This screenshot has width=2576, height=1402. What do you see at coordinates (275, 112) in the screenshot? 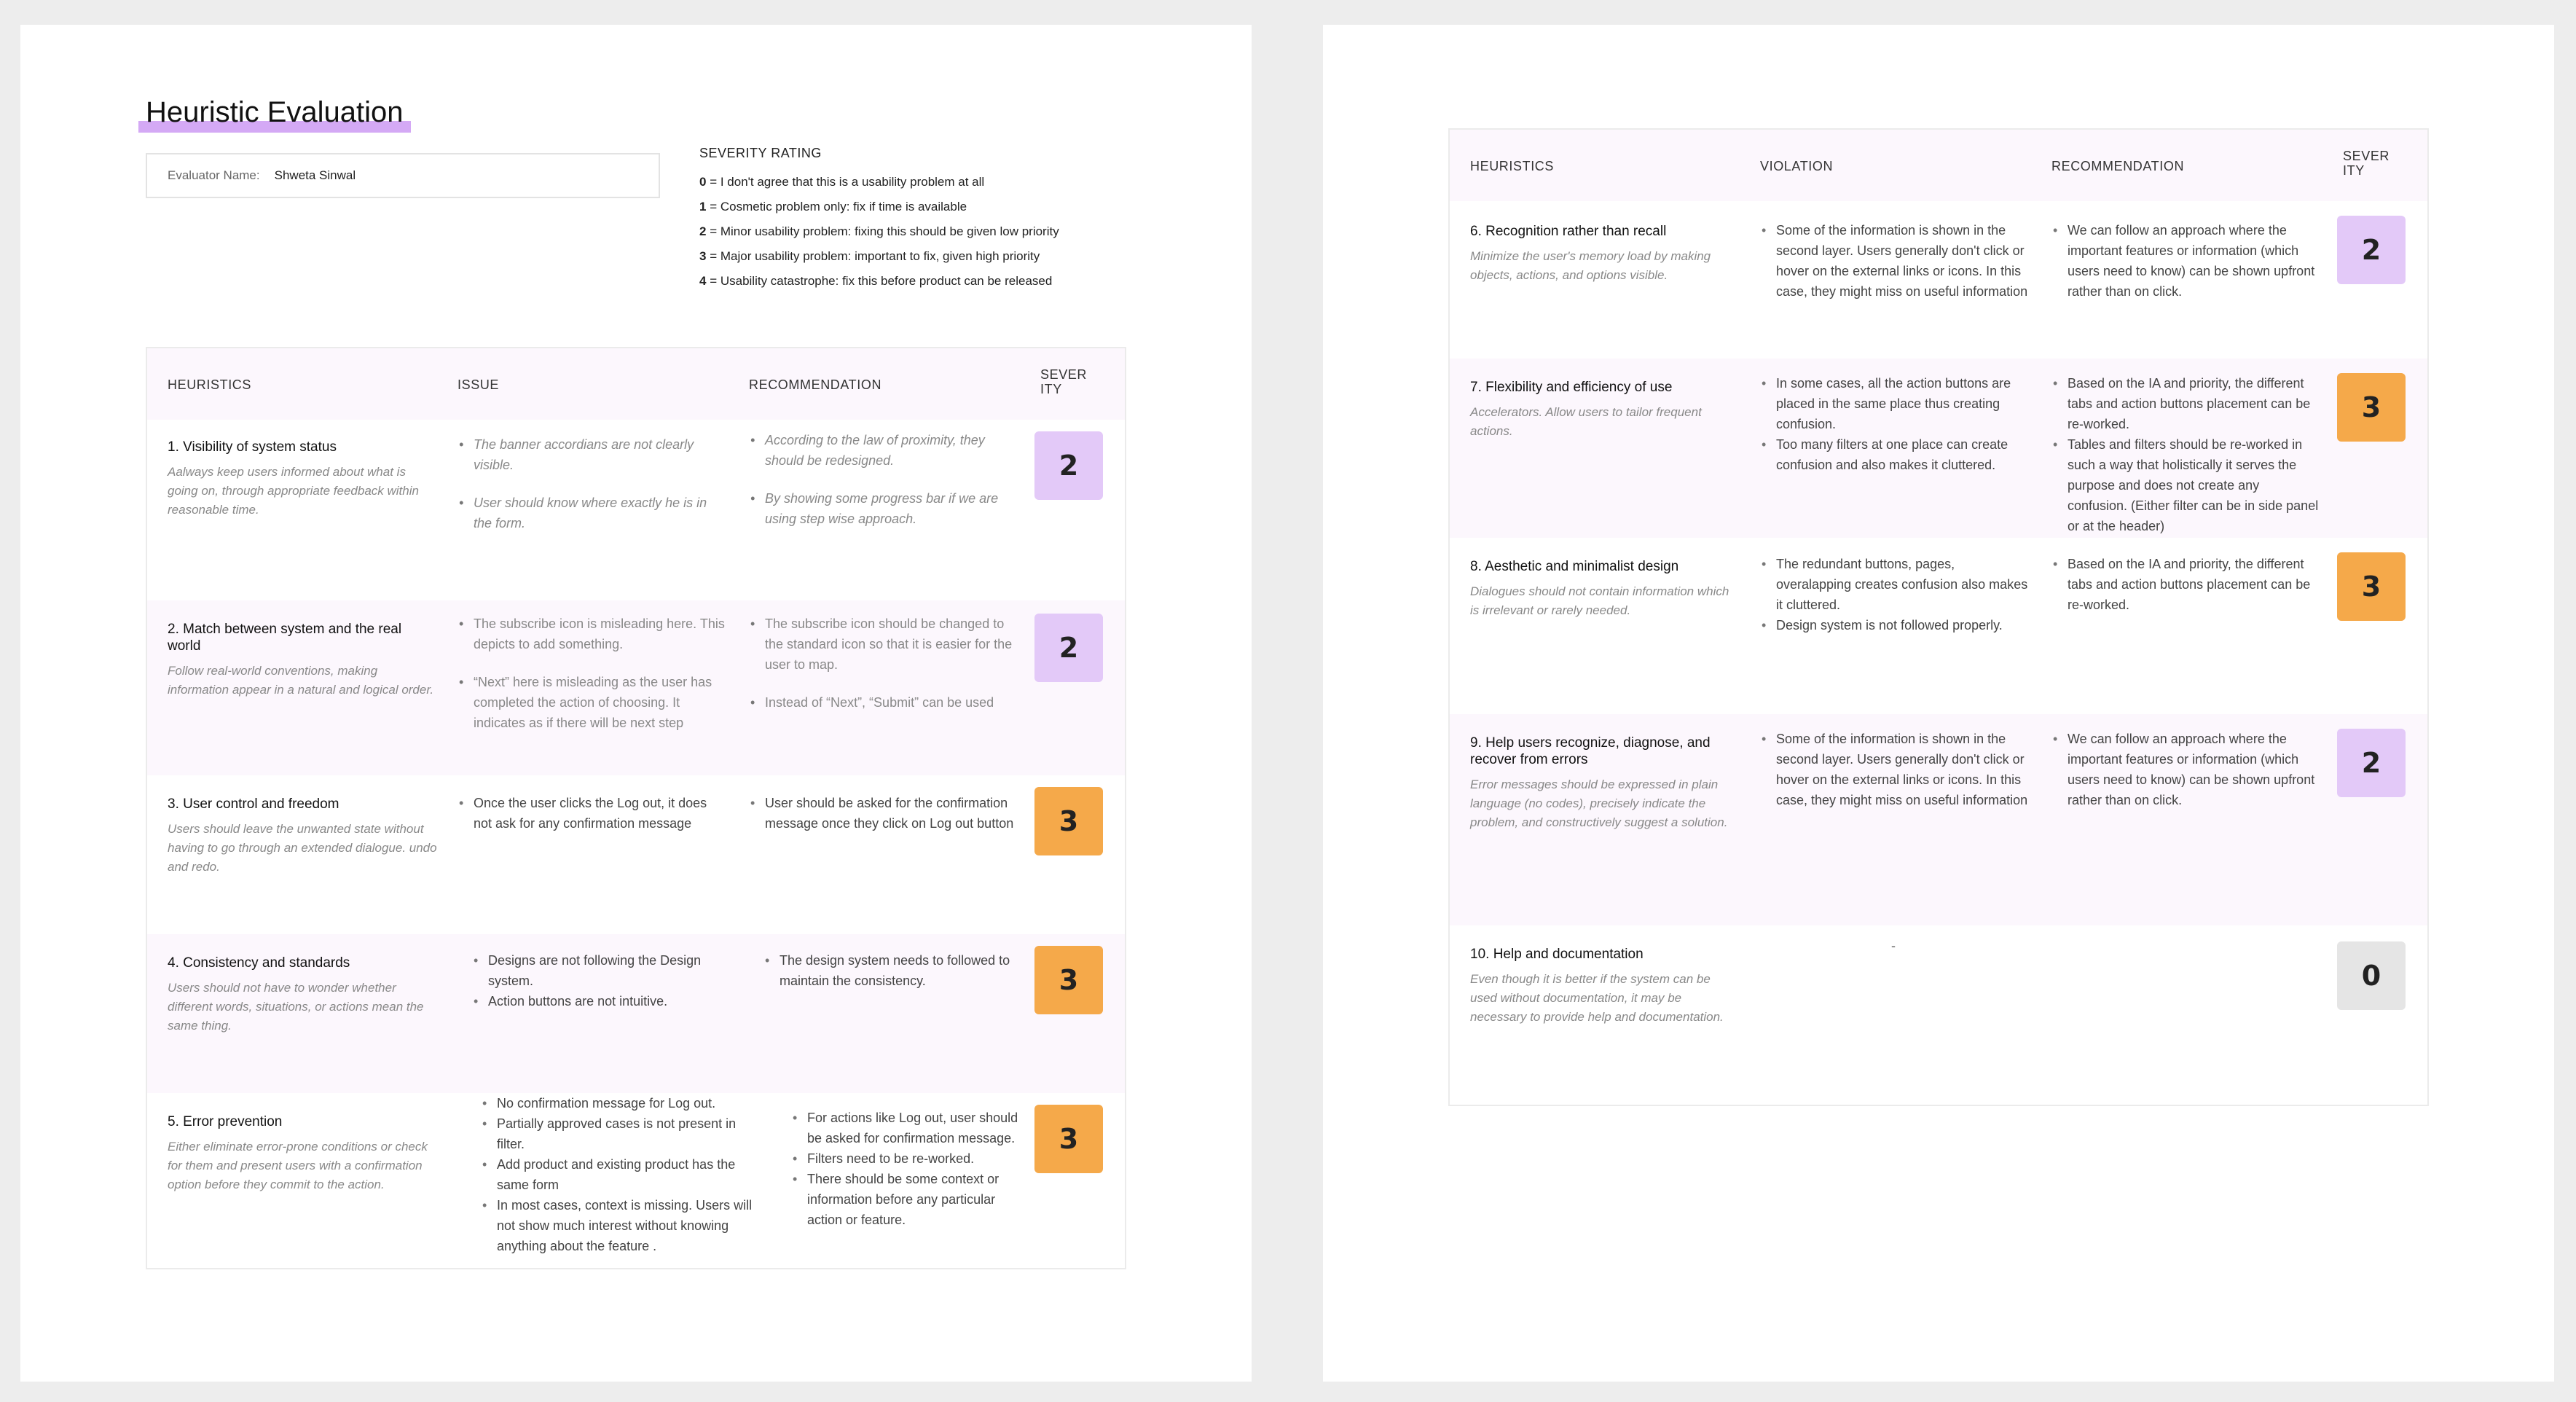
I see `page-title-text: Heuristic Evaluation` at bounding box center [275, 112].